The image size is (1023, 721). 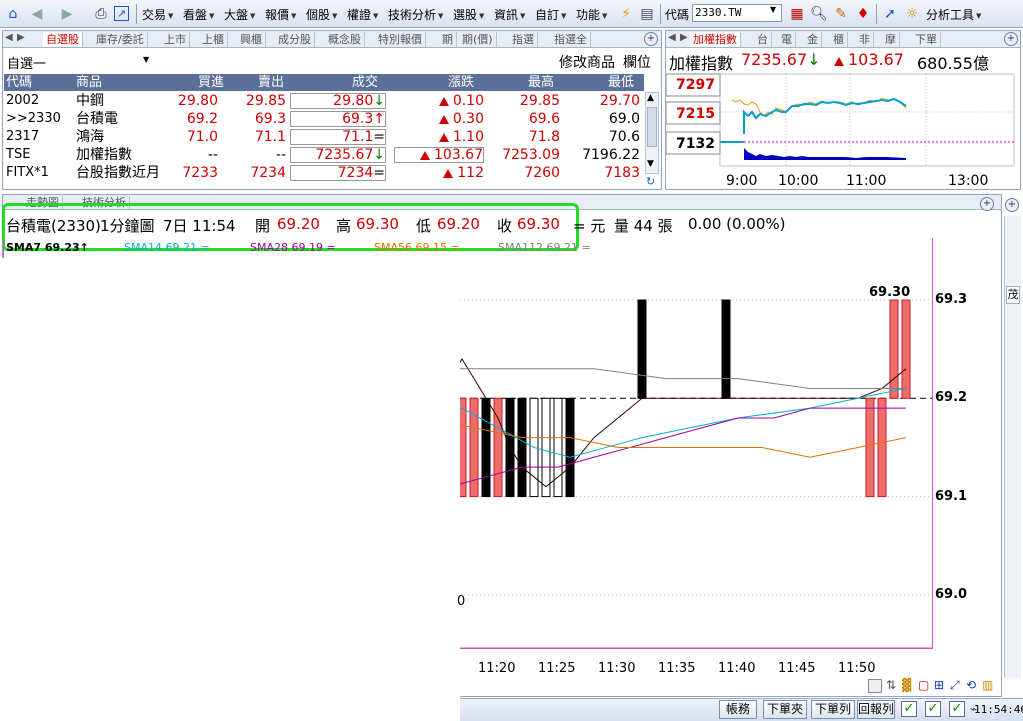 I want to click on row-bid: 7233, so click(x=200, y=173).